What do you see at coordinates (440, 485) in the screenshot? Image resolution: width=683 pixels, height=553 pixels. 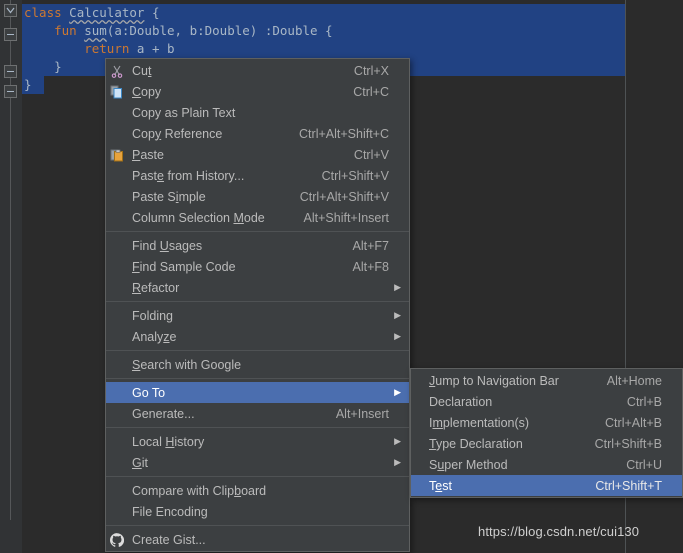 I see `menu-item-label: Test` at bounding box center [440, 485].